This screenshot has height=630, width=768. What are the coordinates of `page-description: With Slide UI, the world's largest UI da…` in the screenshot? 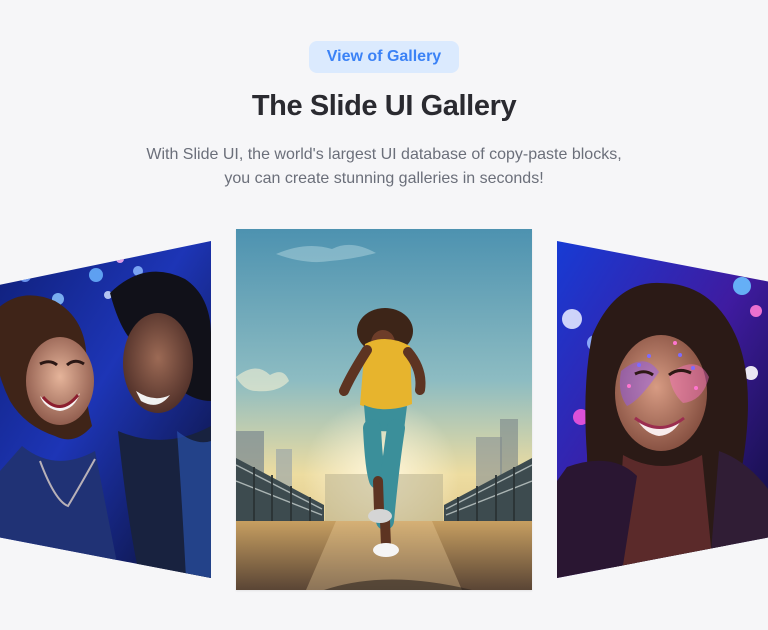 It's located at (384, 167).